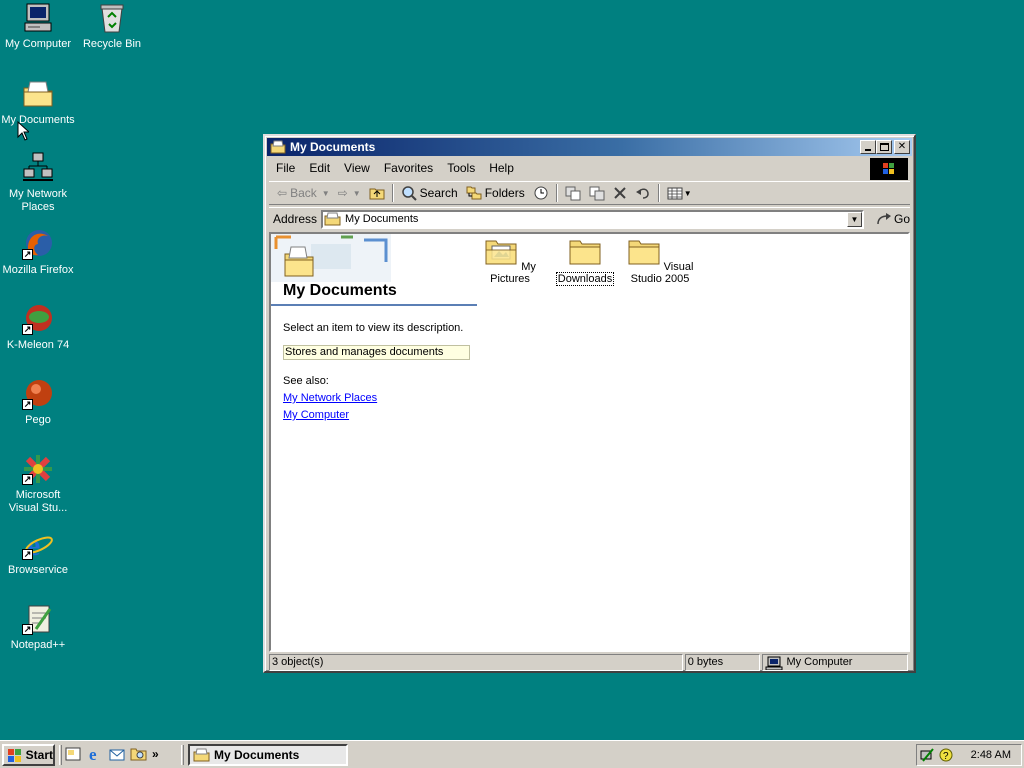 This screenshot has width=1024, height=768. What do you see at coordinates (501, 168) in the screenshot?
I see `menu-help: Help` at bounding box center [501, 168].